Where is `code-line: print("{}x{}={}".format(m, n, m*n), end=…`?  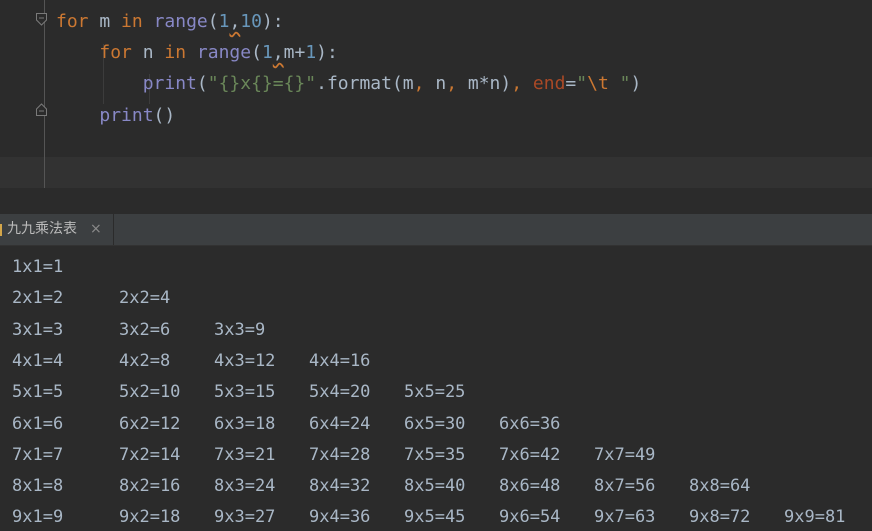
code-line: print("{}x{}={}".format(m, n, m*n), end=… is located at coordinates (349, 83).